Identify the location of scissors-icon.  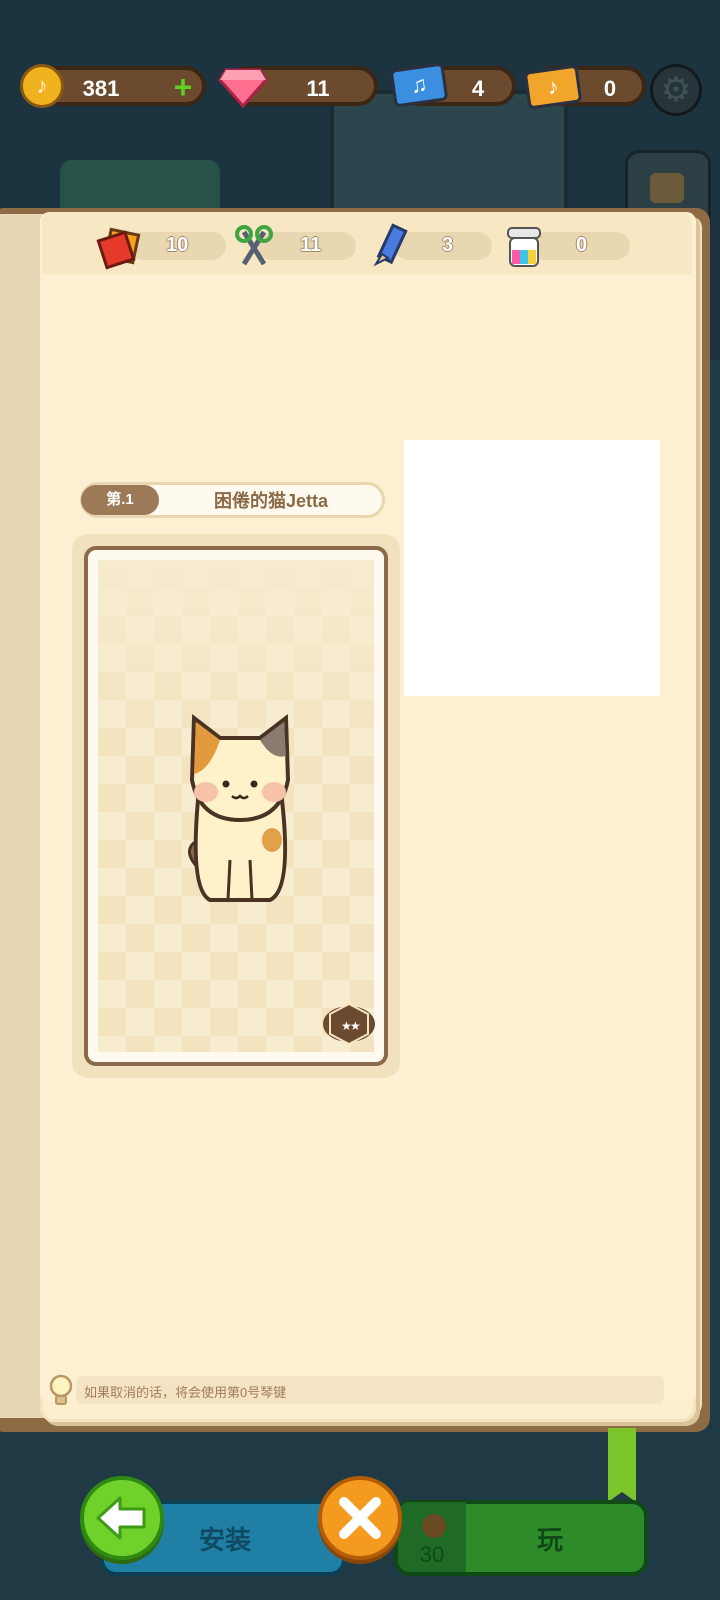
(254, 245).